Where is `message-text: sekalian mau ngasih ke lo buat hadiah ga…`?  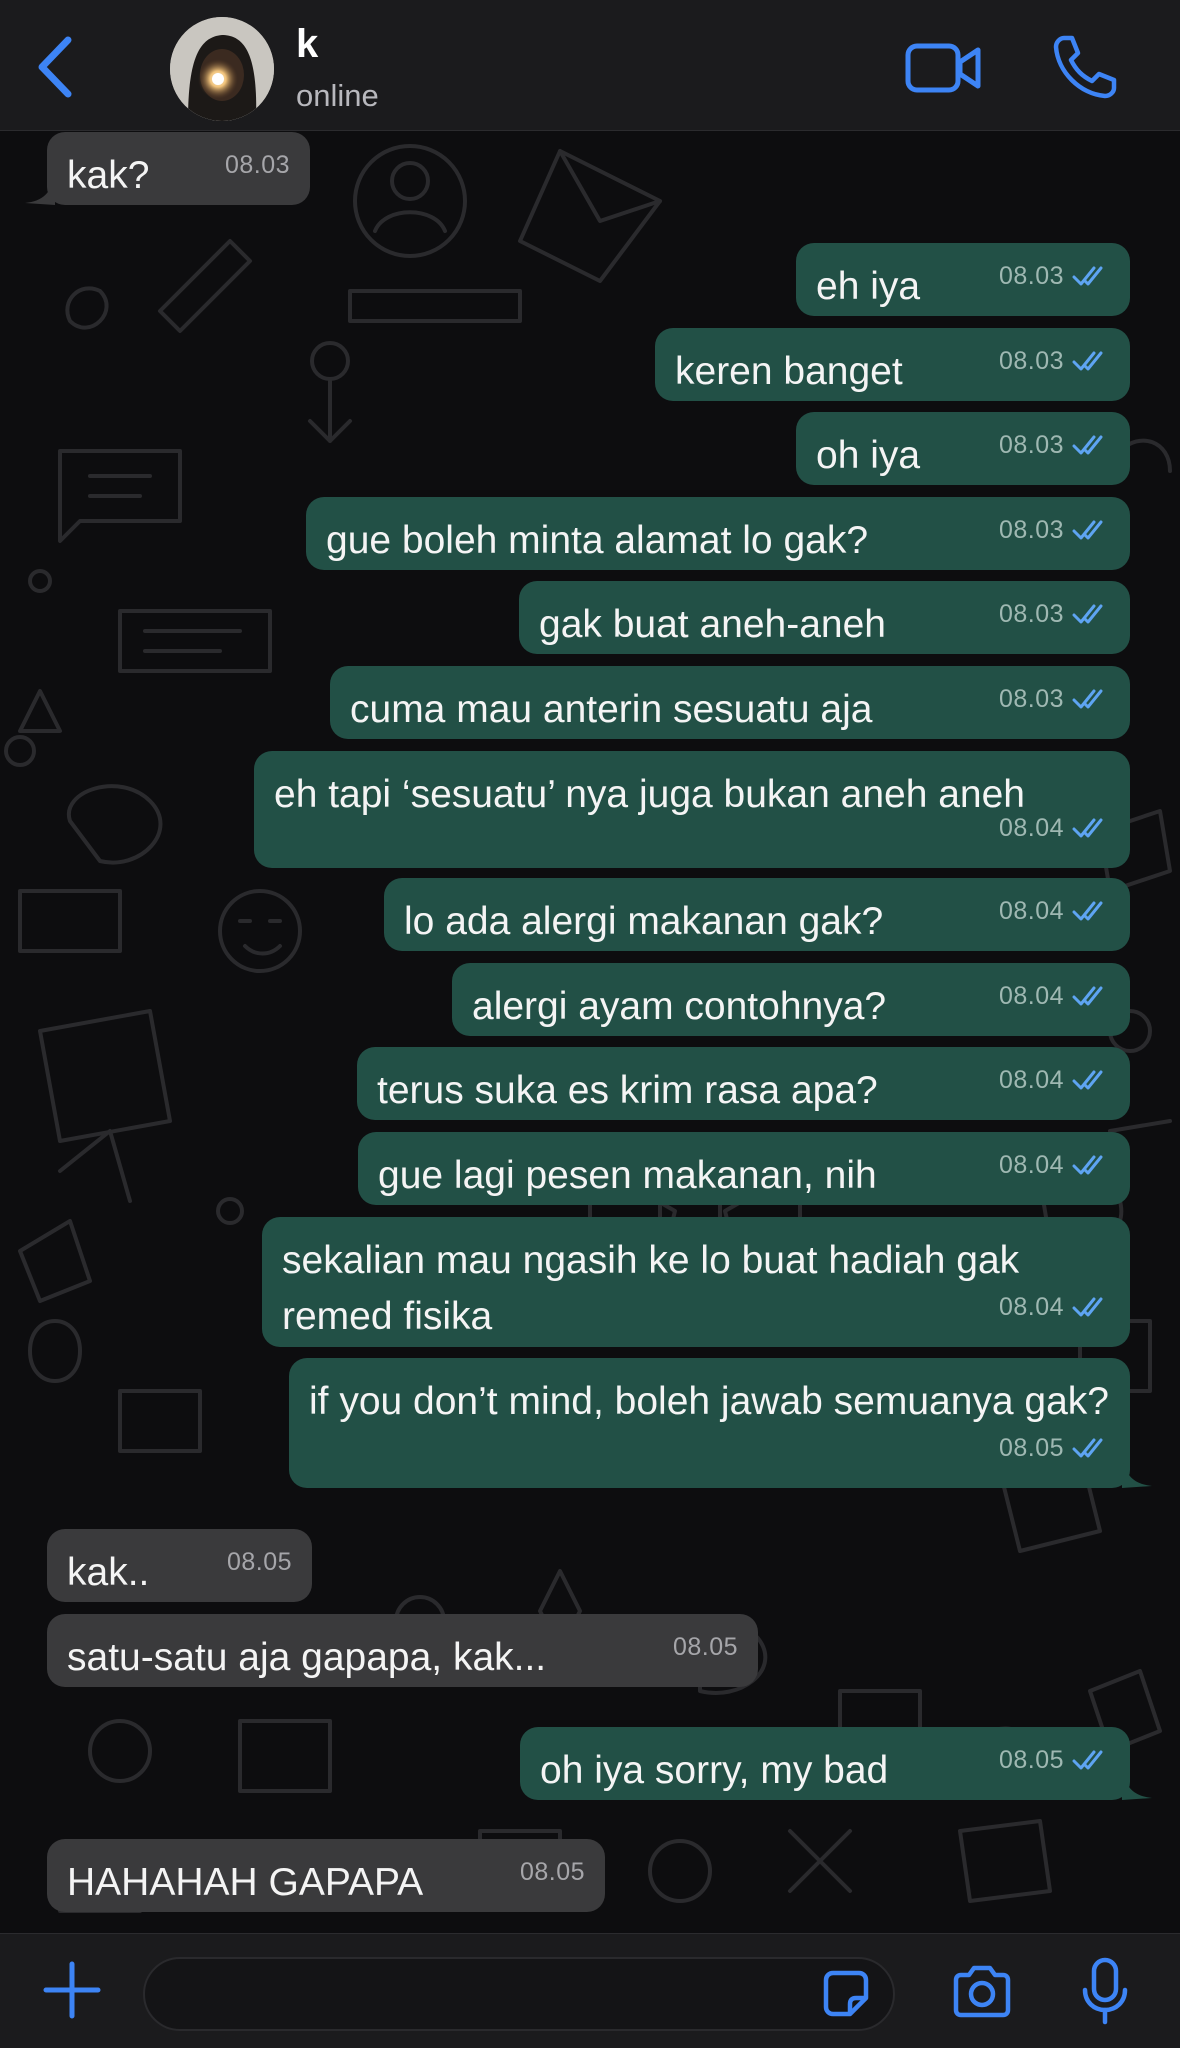
message-text: sekalian mau ngasih ke lo buat hadiah ga… is located at coordinates (656, 1288).